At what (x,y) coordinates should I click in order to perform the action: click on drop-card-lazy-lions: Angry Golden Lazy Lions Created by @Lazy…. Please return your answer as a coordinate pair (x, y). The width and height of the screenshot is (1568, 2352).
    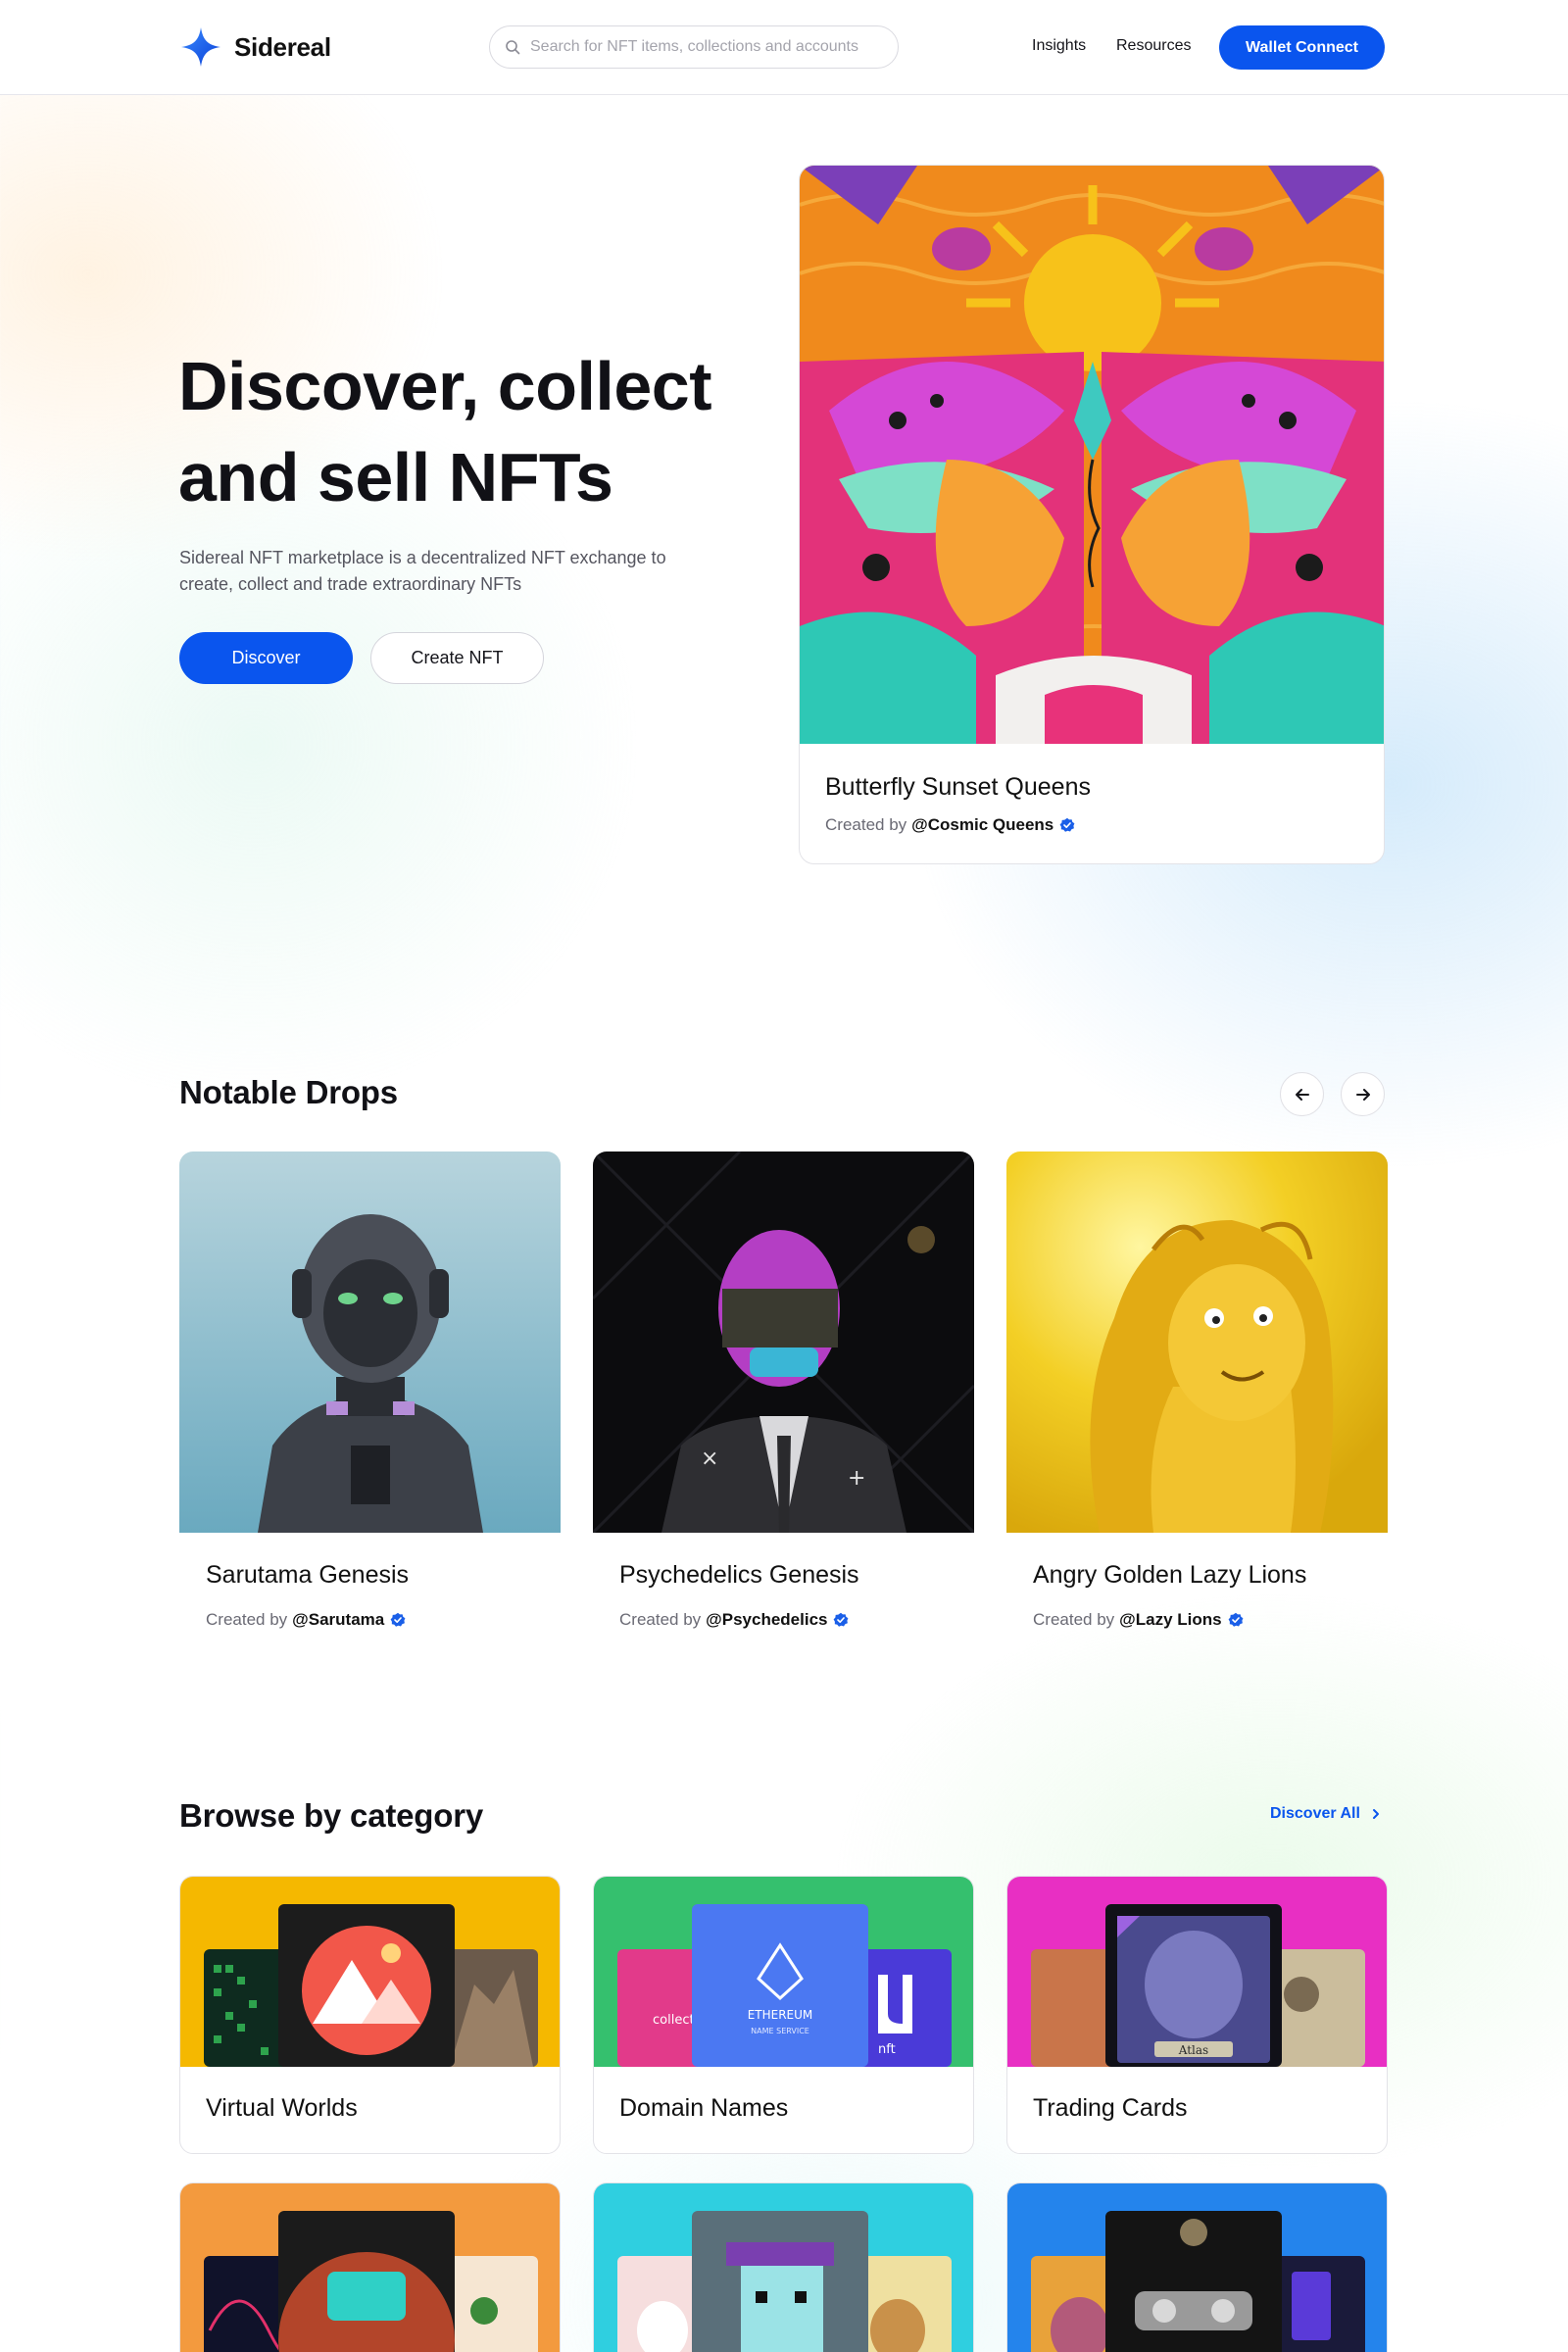
    Looking at the image, I should click on (1197, 1406).